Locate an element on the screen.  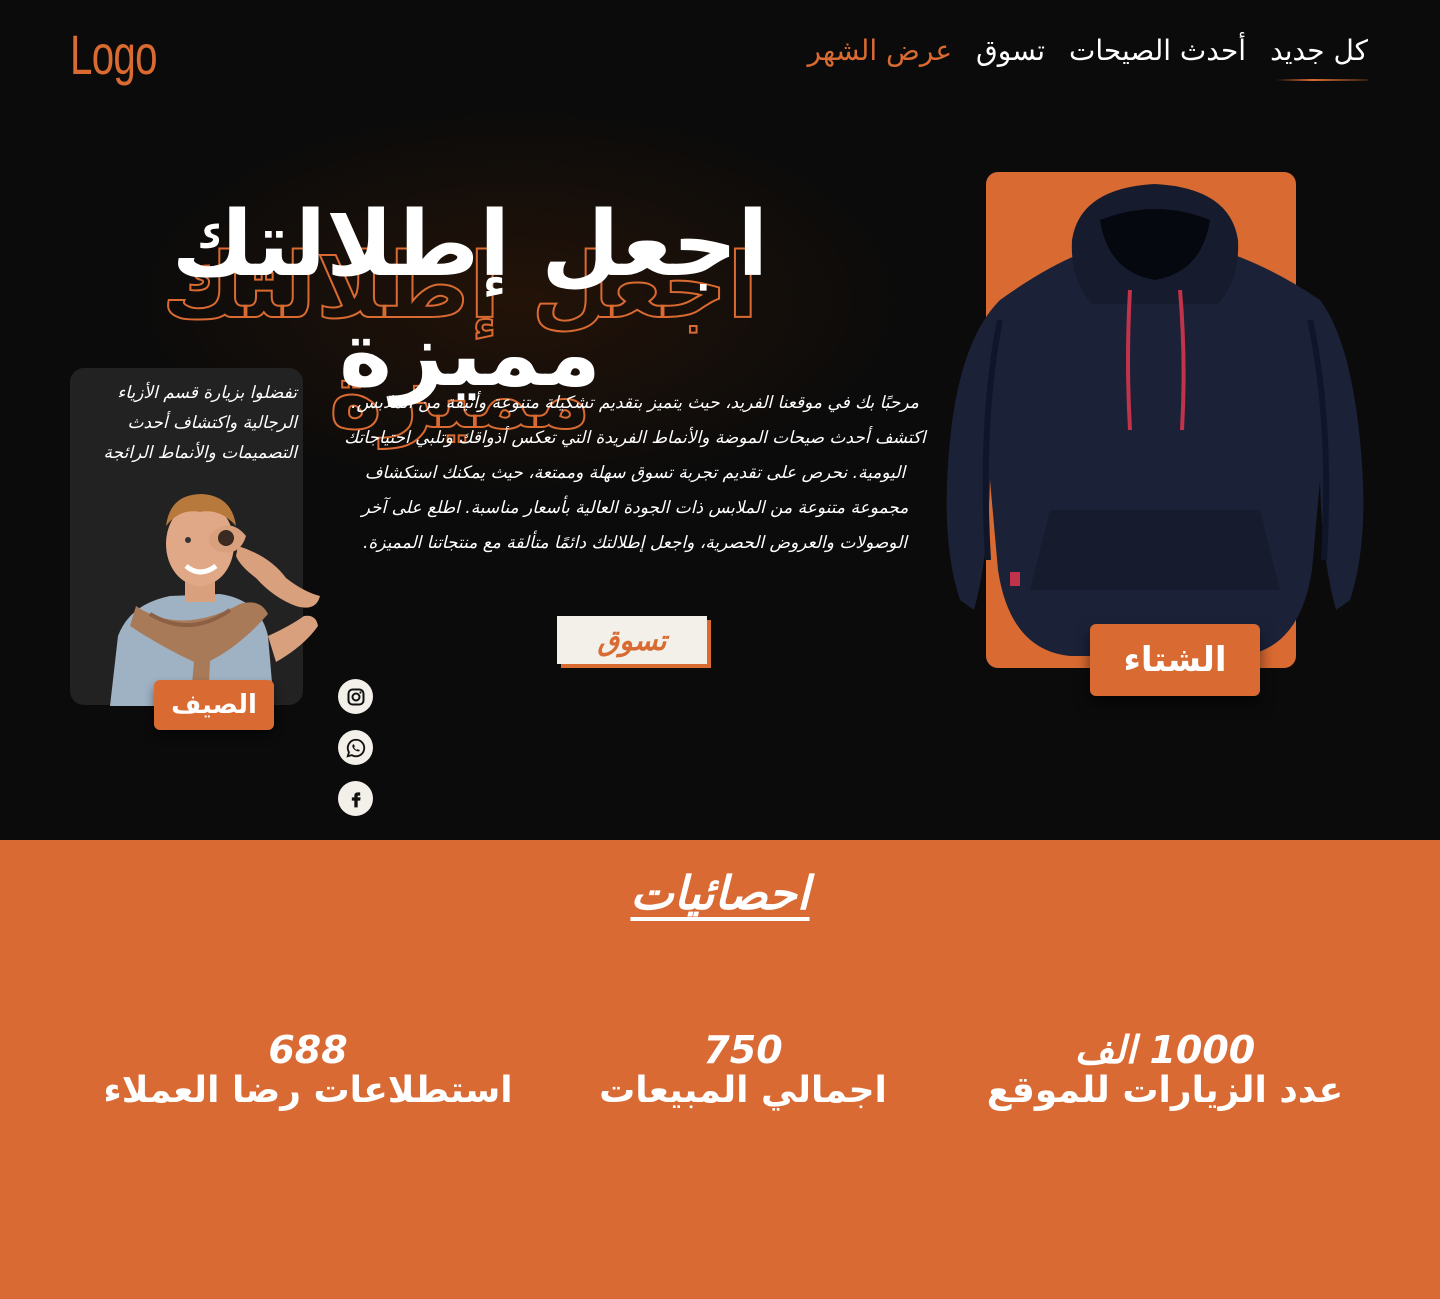
summer-model-image is located at coordinates (215, 600).